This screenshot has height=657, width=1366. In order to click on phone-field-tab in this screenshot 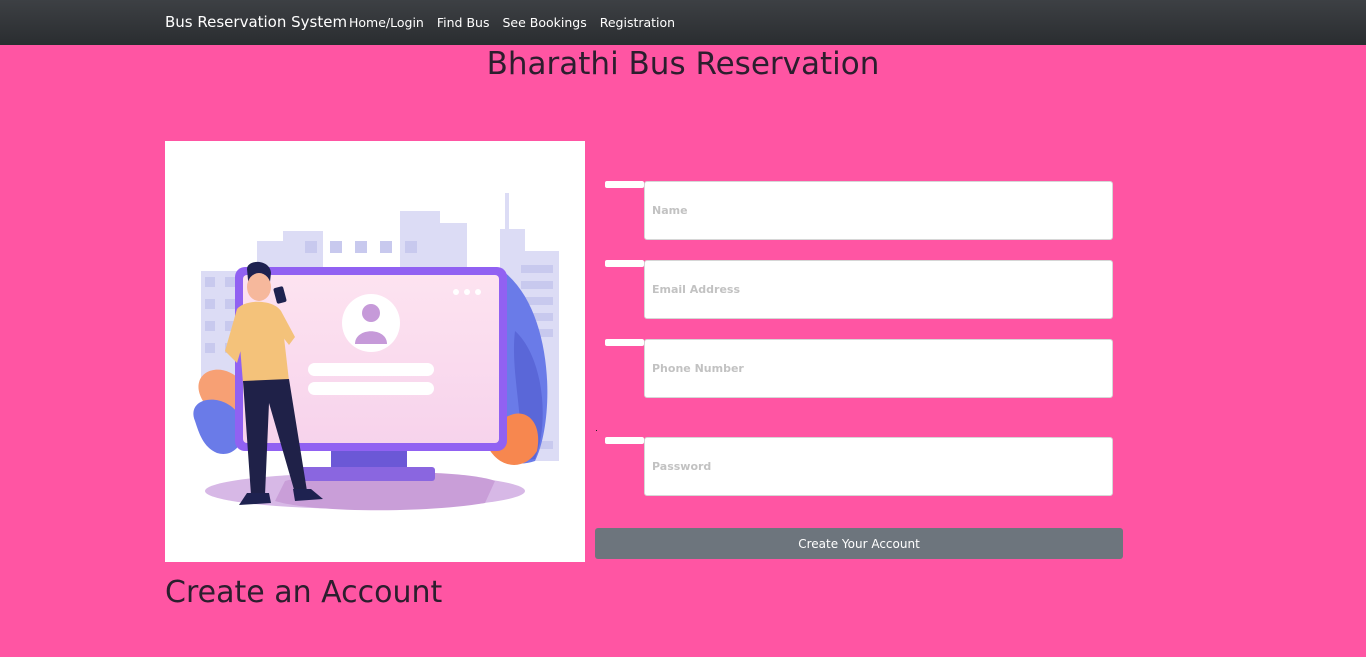, I will do `click(624, 342)`.